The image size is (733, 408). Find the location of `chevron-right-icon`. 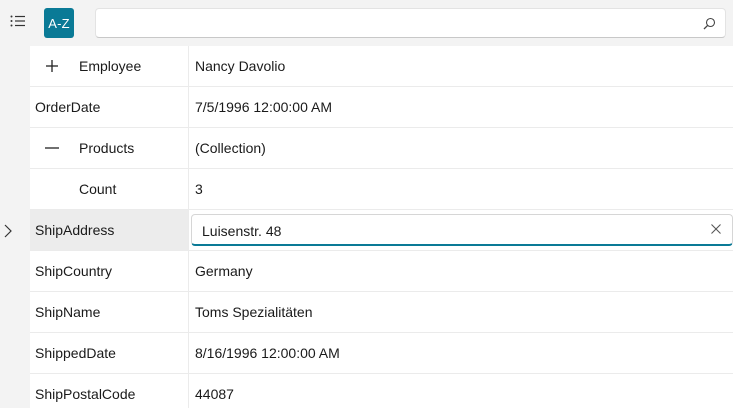

chevron-right-icon is located at coordinates (8, 231).